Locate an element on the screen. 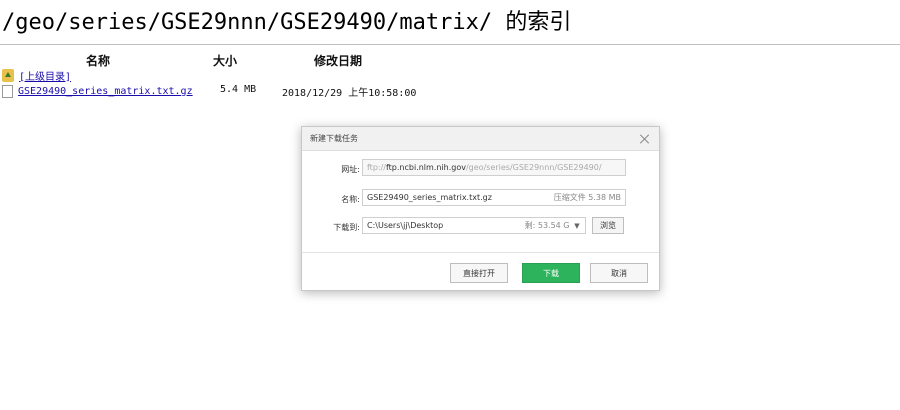 The height and width of the screenshot is (410, 900). save-to-label: 下载到: is located at coordinates (346, 227).